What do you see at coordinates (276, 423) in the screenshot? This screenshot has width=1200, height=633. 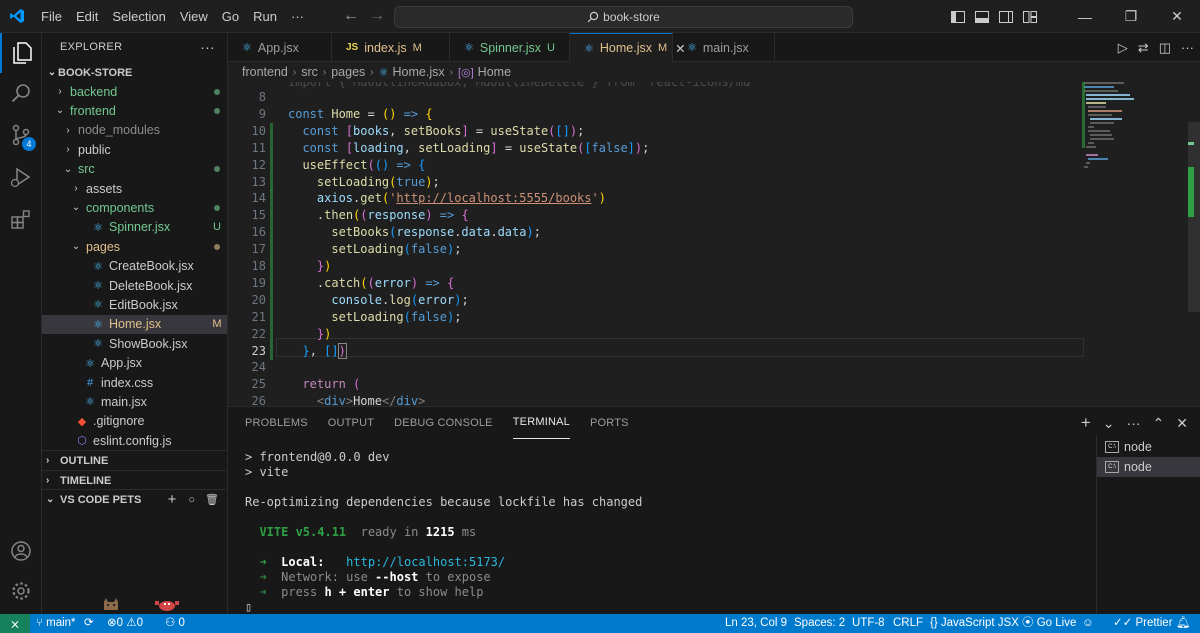 I see `tab-problems: PROBLEMS` at bounding box center [276, 423].